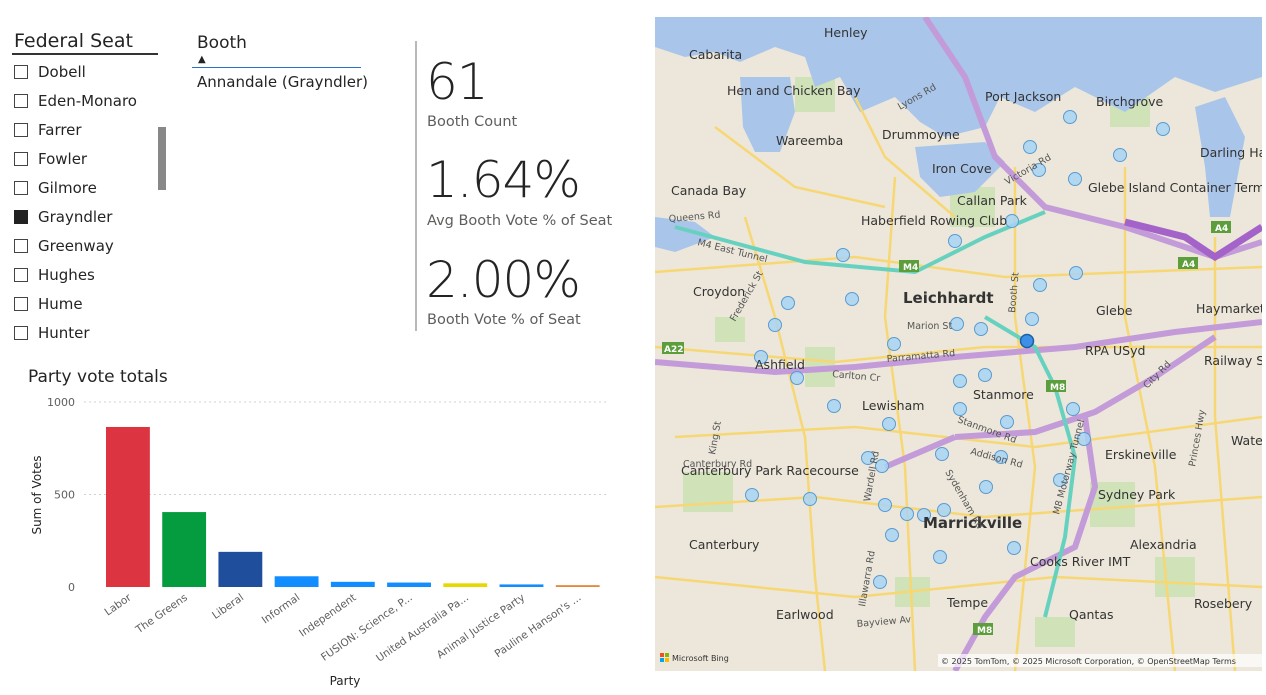 This screenshot has width=1266, height=695. I want to click on road-label: Marion St, so click(929, 326).